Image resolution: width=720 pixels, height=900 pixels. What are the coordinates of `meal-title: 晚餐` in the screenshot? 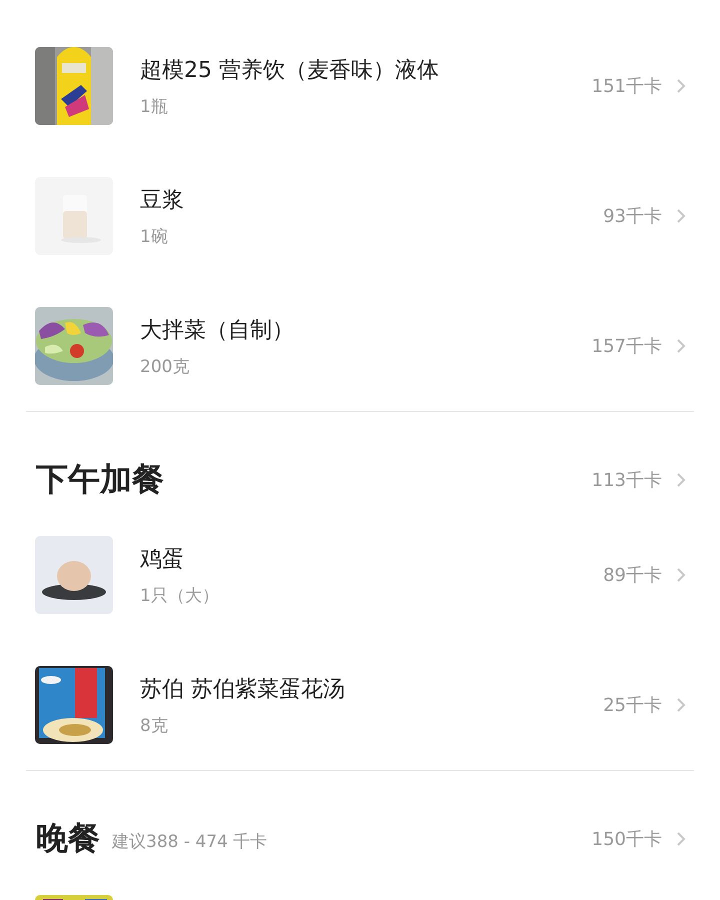 It's located at (68, 838).